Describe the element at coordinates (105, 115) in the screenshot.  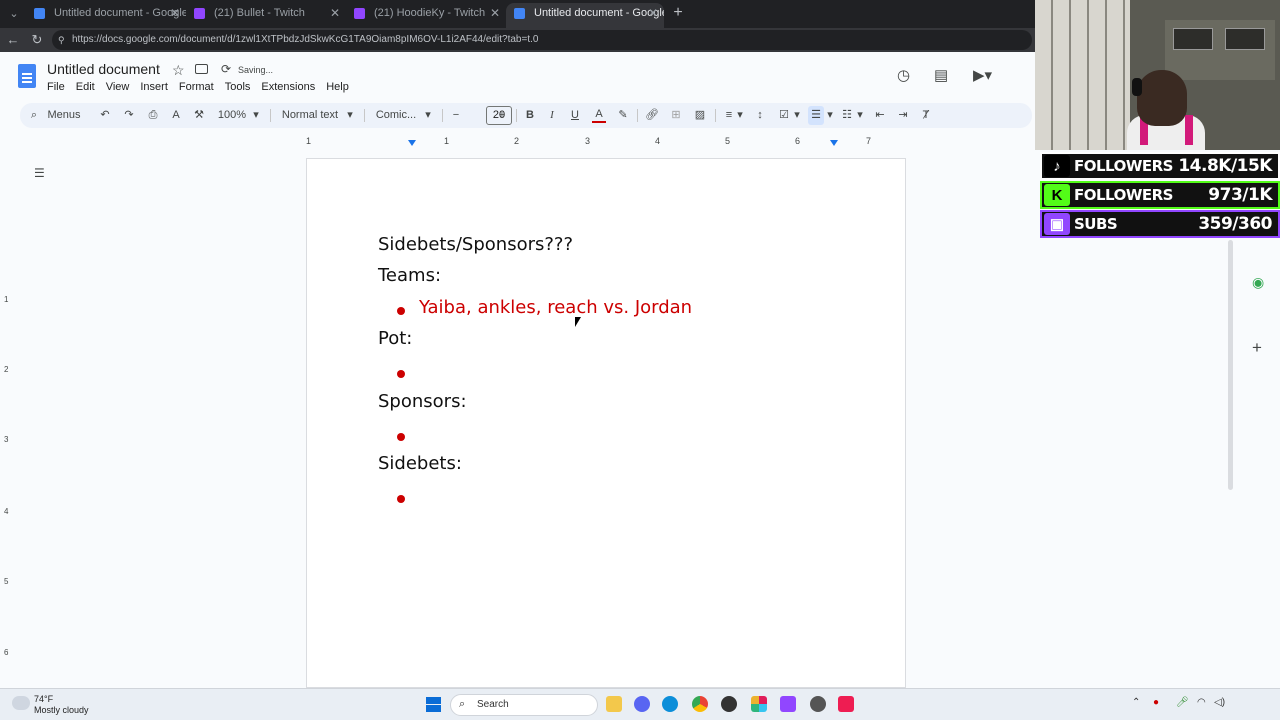
I see `undo-icon: ↶` at that location.